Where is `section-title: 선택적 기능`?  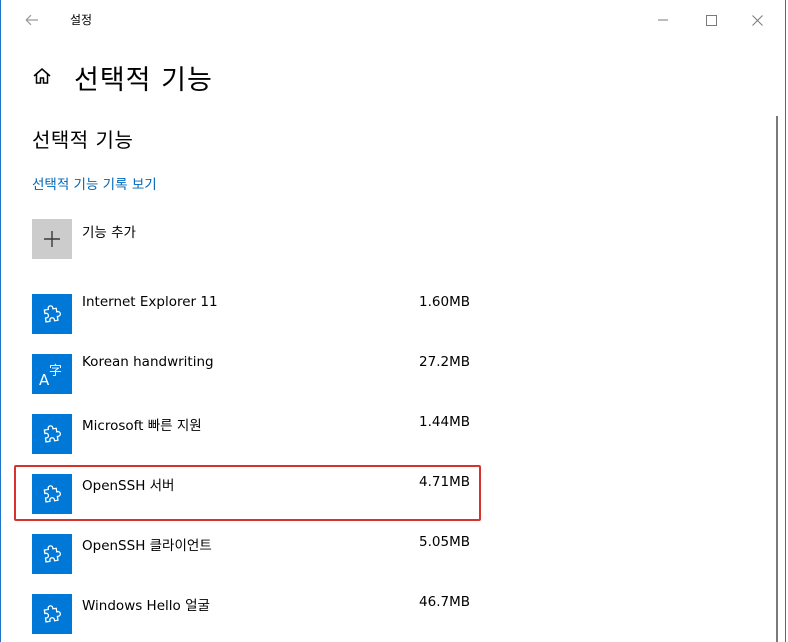
section-title: 선택적 기능 is located at coordinates (83, 140).